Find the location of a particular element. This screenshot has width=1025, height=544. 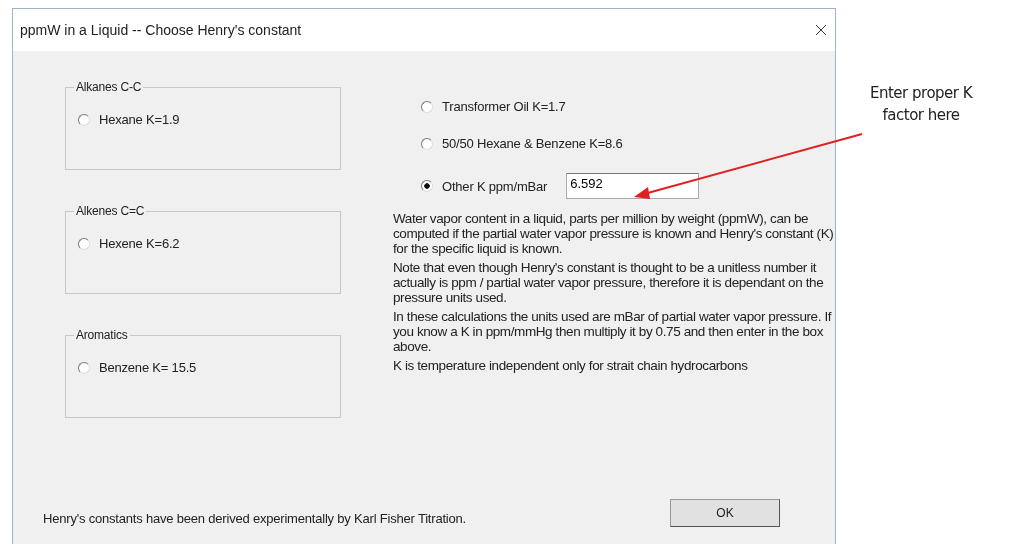

annotation-text: Enter proper K factor here is located at coordinates (921, 104).